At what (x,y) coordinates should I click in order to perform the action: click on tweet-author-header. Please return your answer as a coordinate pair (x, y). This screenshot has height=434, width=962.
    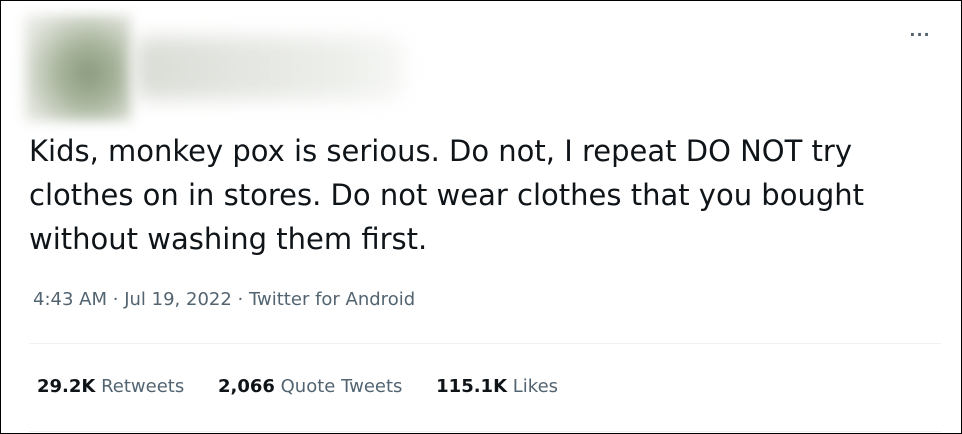
    Looking at the image, I should click on (215, 68).